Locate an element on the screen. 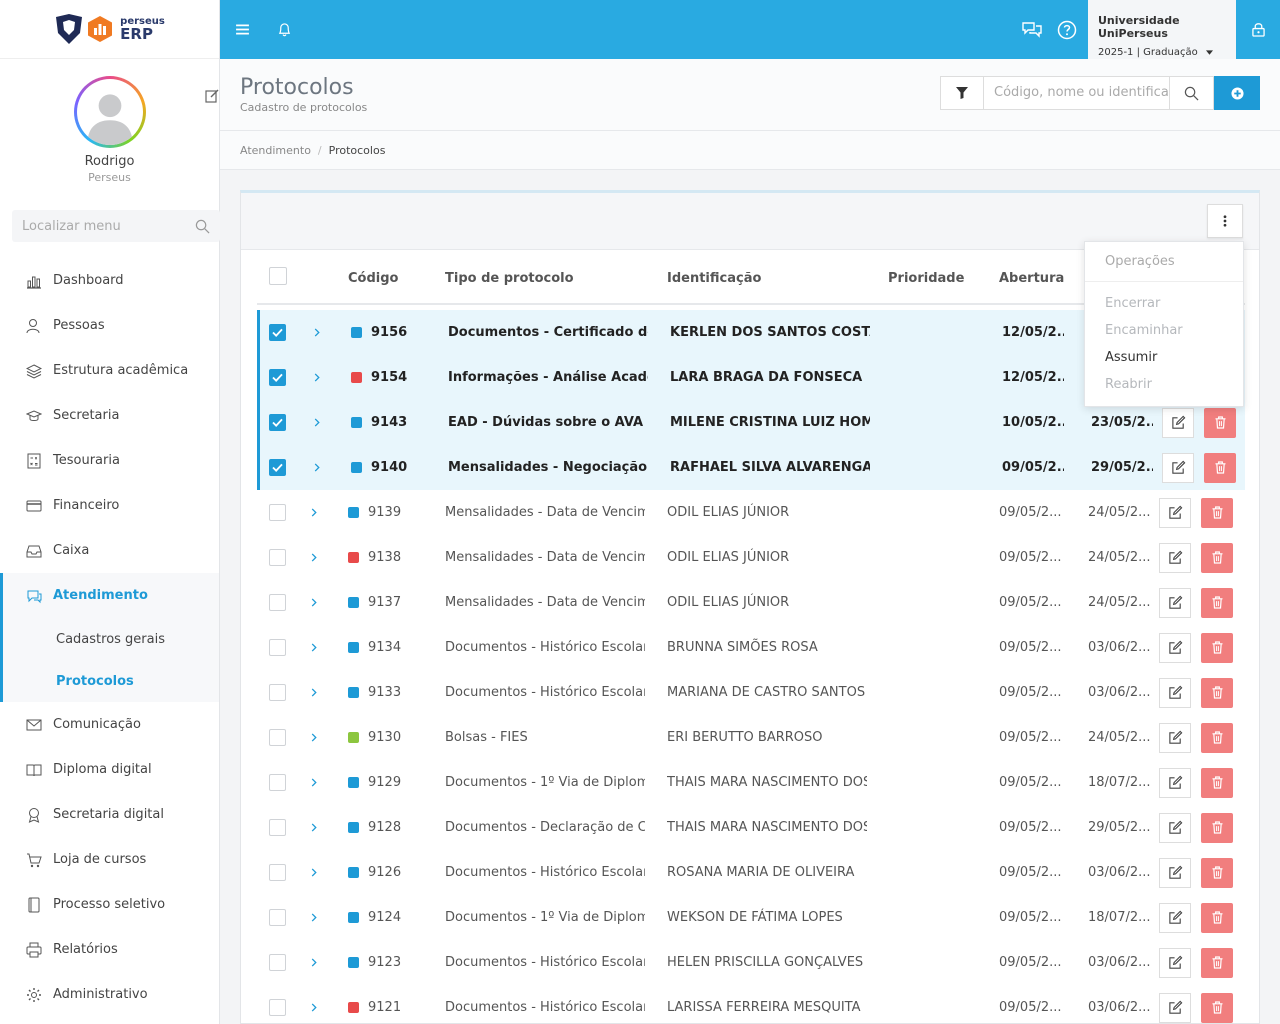 Image resolution: width=1280 pixels, height=1024 pixels. select-all-checkbox is located at coordinates (278, 276).